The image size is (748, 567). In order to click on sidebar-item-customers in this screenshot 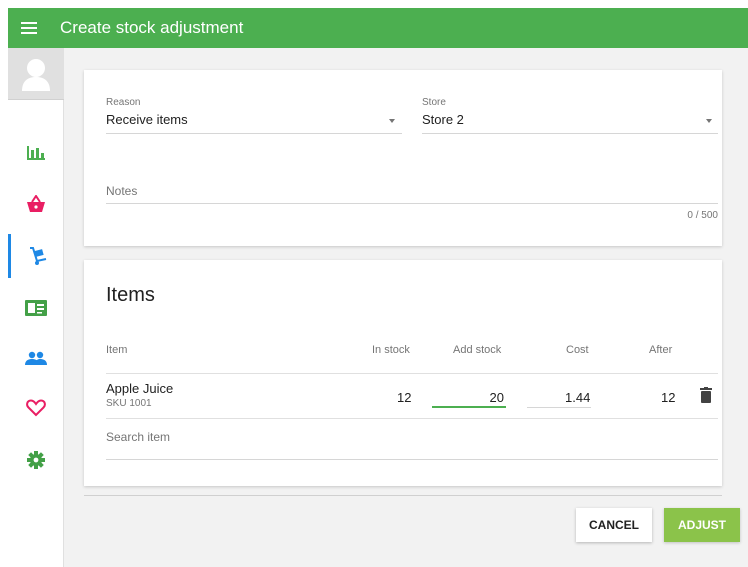, I will do `click(36, 408)`.